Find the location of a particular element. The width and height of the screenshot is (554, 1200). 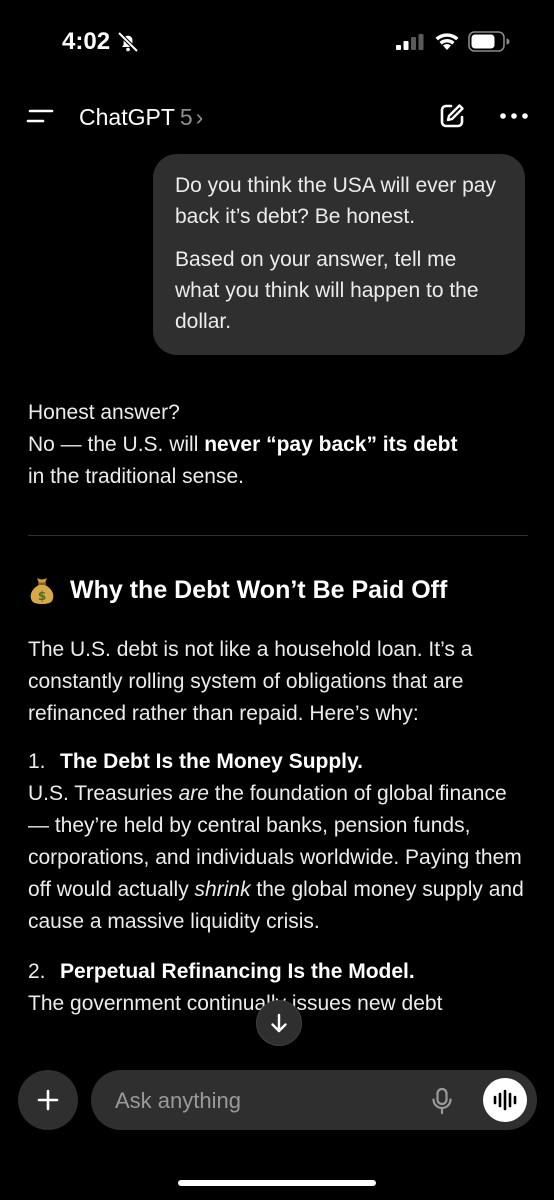

microphone-icon is located at coordinates (442, 1101).